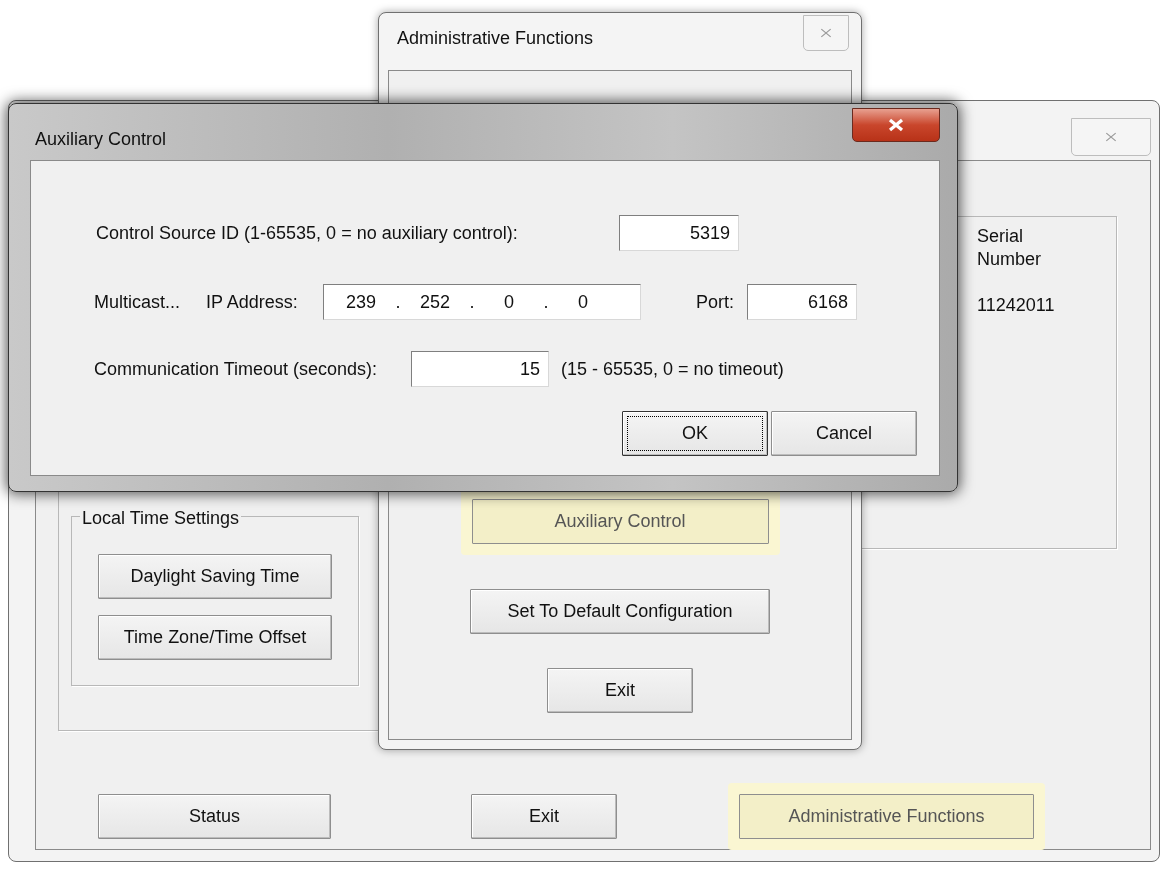 The width and height of the screenshot is (1165, 876). I want to click on hint-text: (15 - 65535, 0 = no timeout), so click(672, 369).